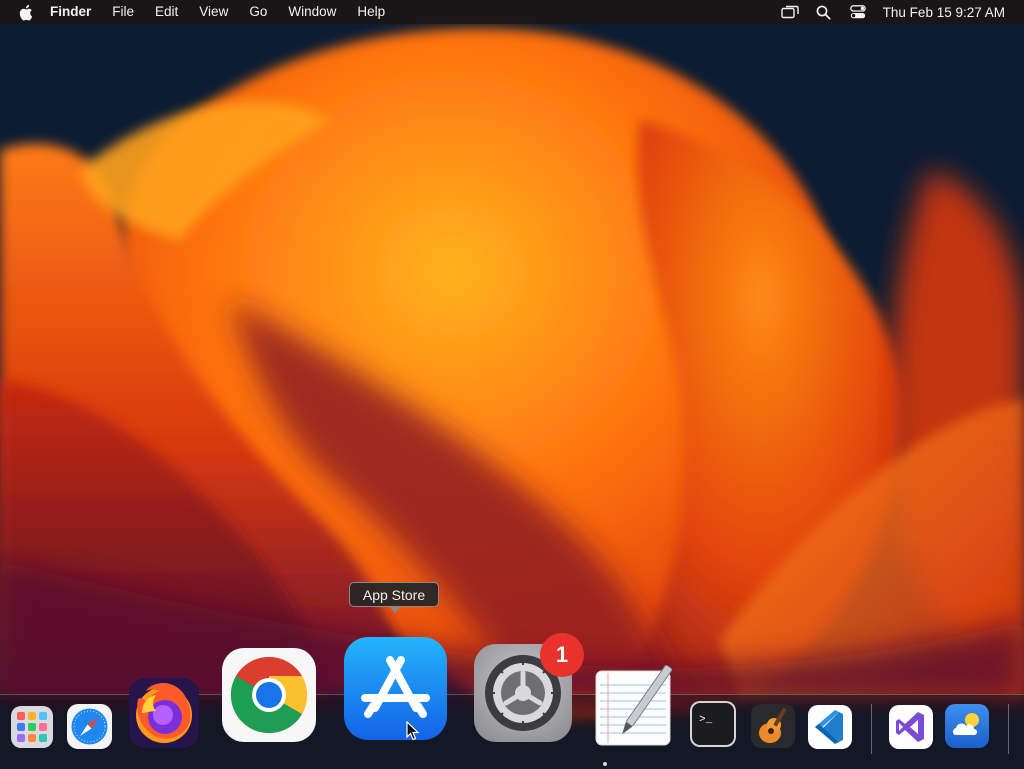  I want to click on menu-view: View, so click(213, 12).